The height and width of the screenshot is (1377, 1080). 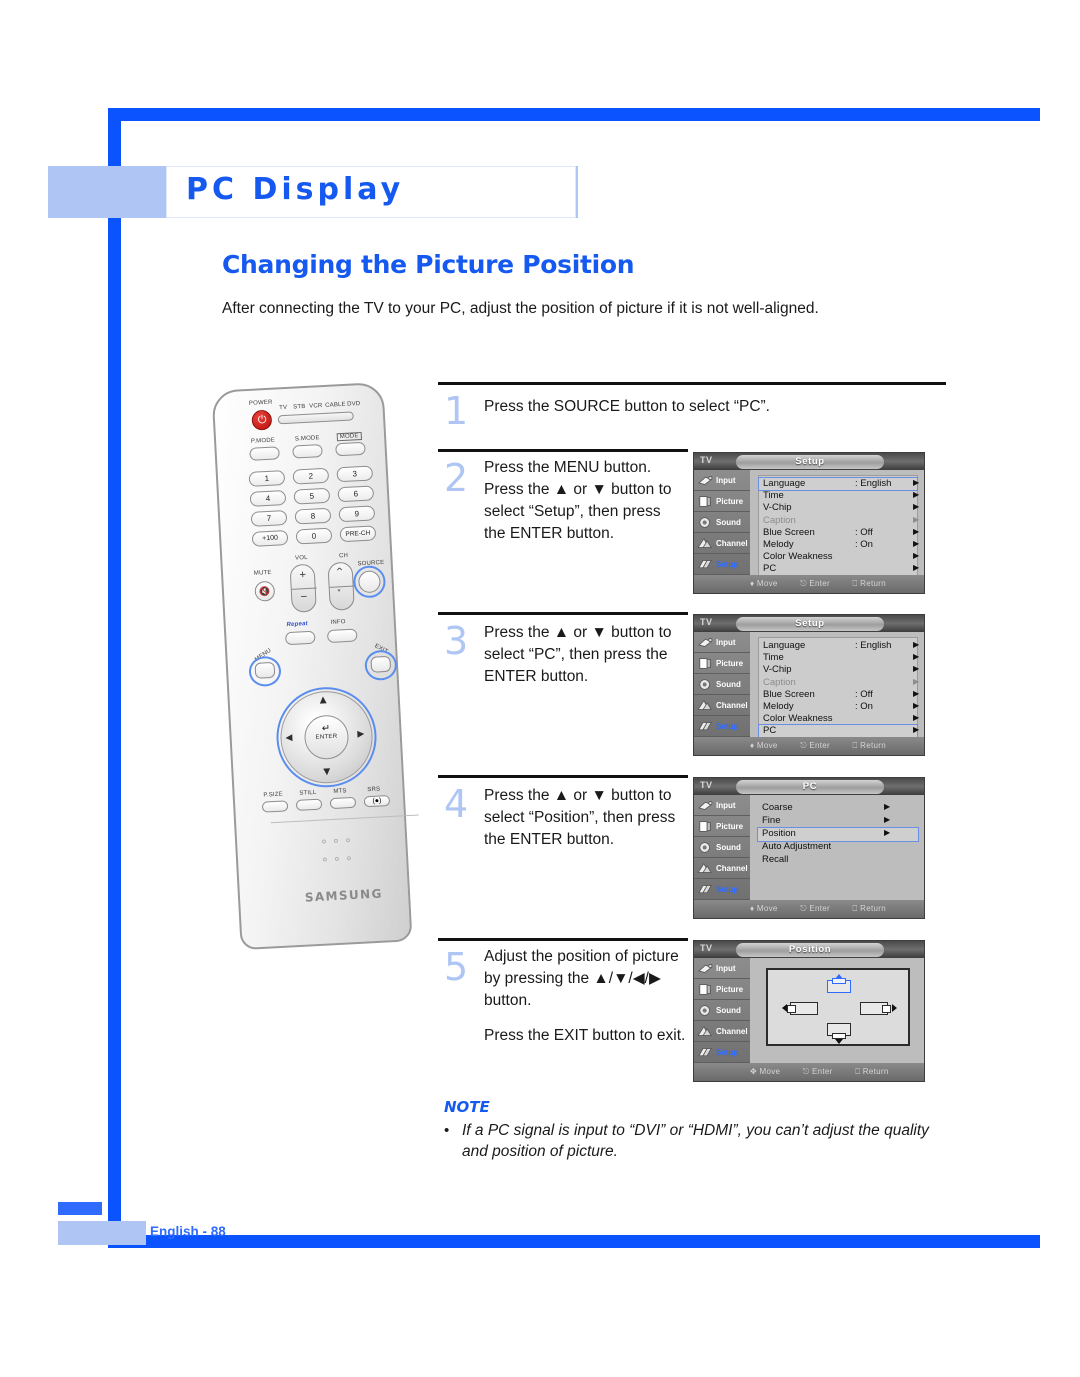 What do you see at coordinates (356, 494) in the screenshot?
I see `num-6-button: 6` at bounding box center [356, 494].